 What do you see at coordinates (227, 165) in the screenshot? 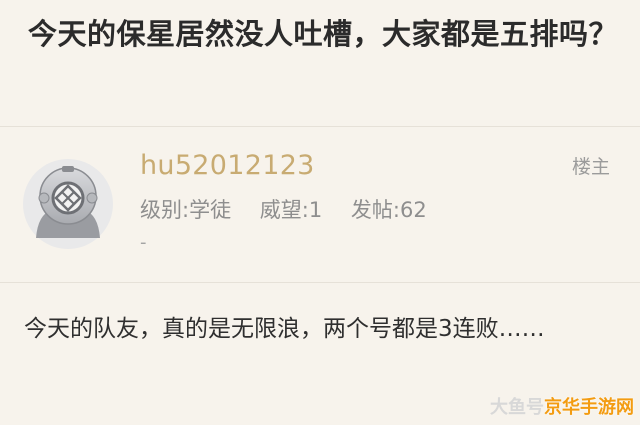
I see `author-username: hu52012123` at bounding box center [227, 165].